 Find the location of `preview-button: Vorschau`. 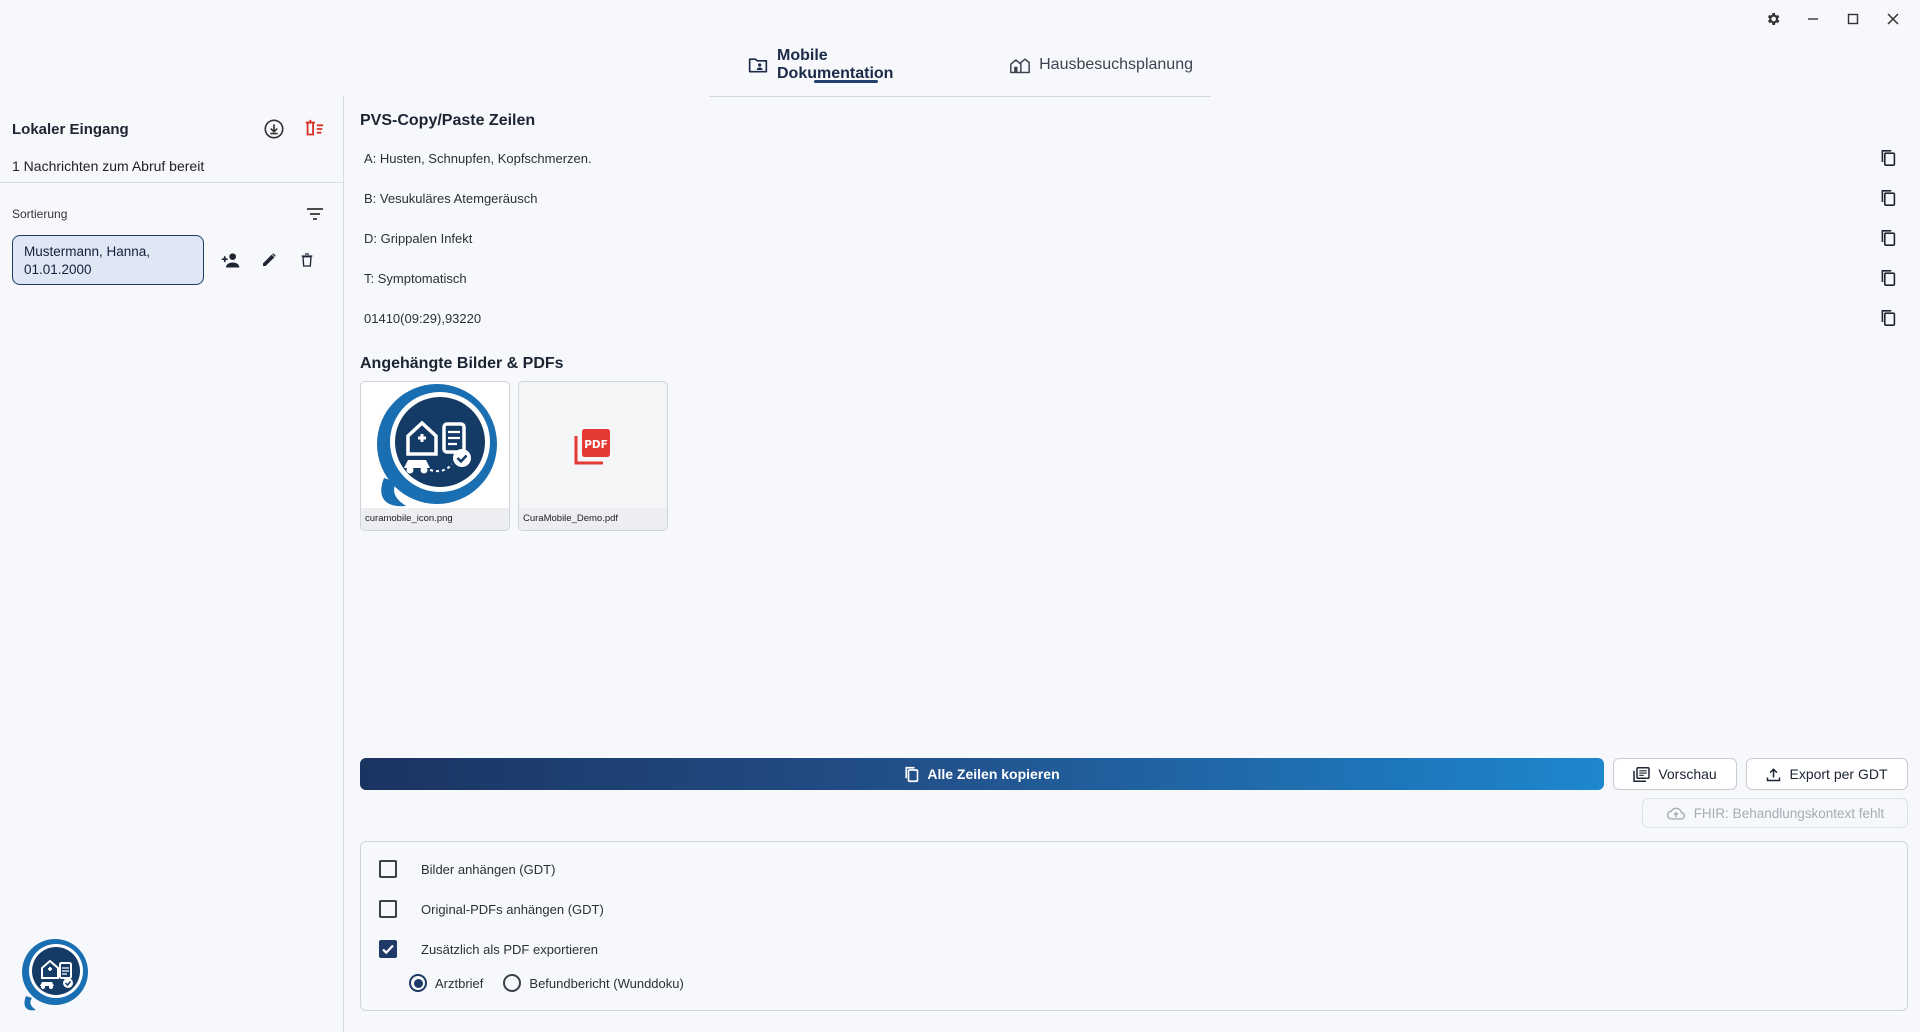

preview-button: Vorschau is located at coordinates (1675, 774).